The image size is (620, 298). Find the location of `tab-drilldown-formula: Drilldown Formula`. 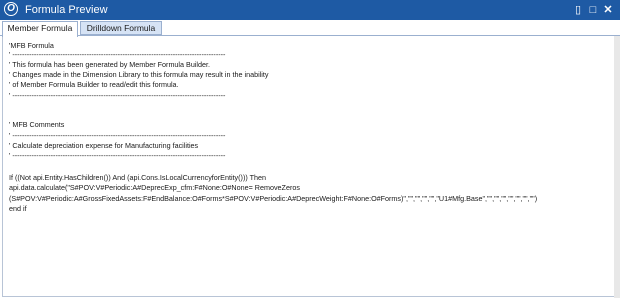

tab-drilldown-formula: Drilldown Formula is located at coordinates (121, 28).